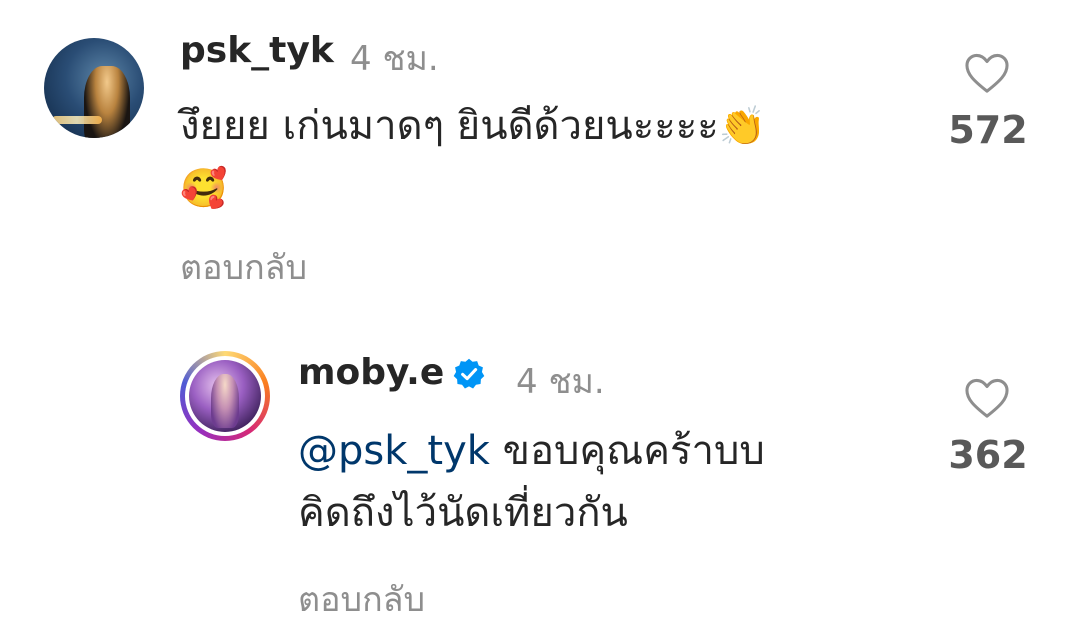  Describe the element at coordinates (257, 50) in the screenshot. I see `comment-username: psk_tyk` at that location.